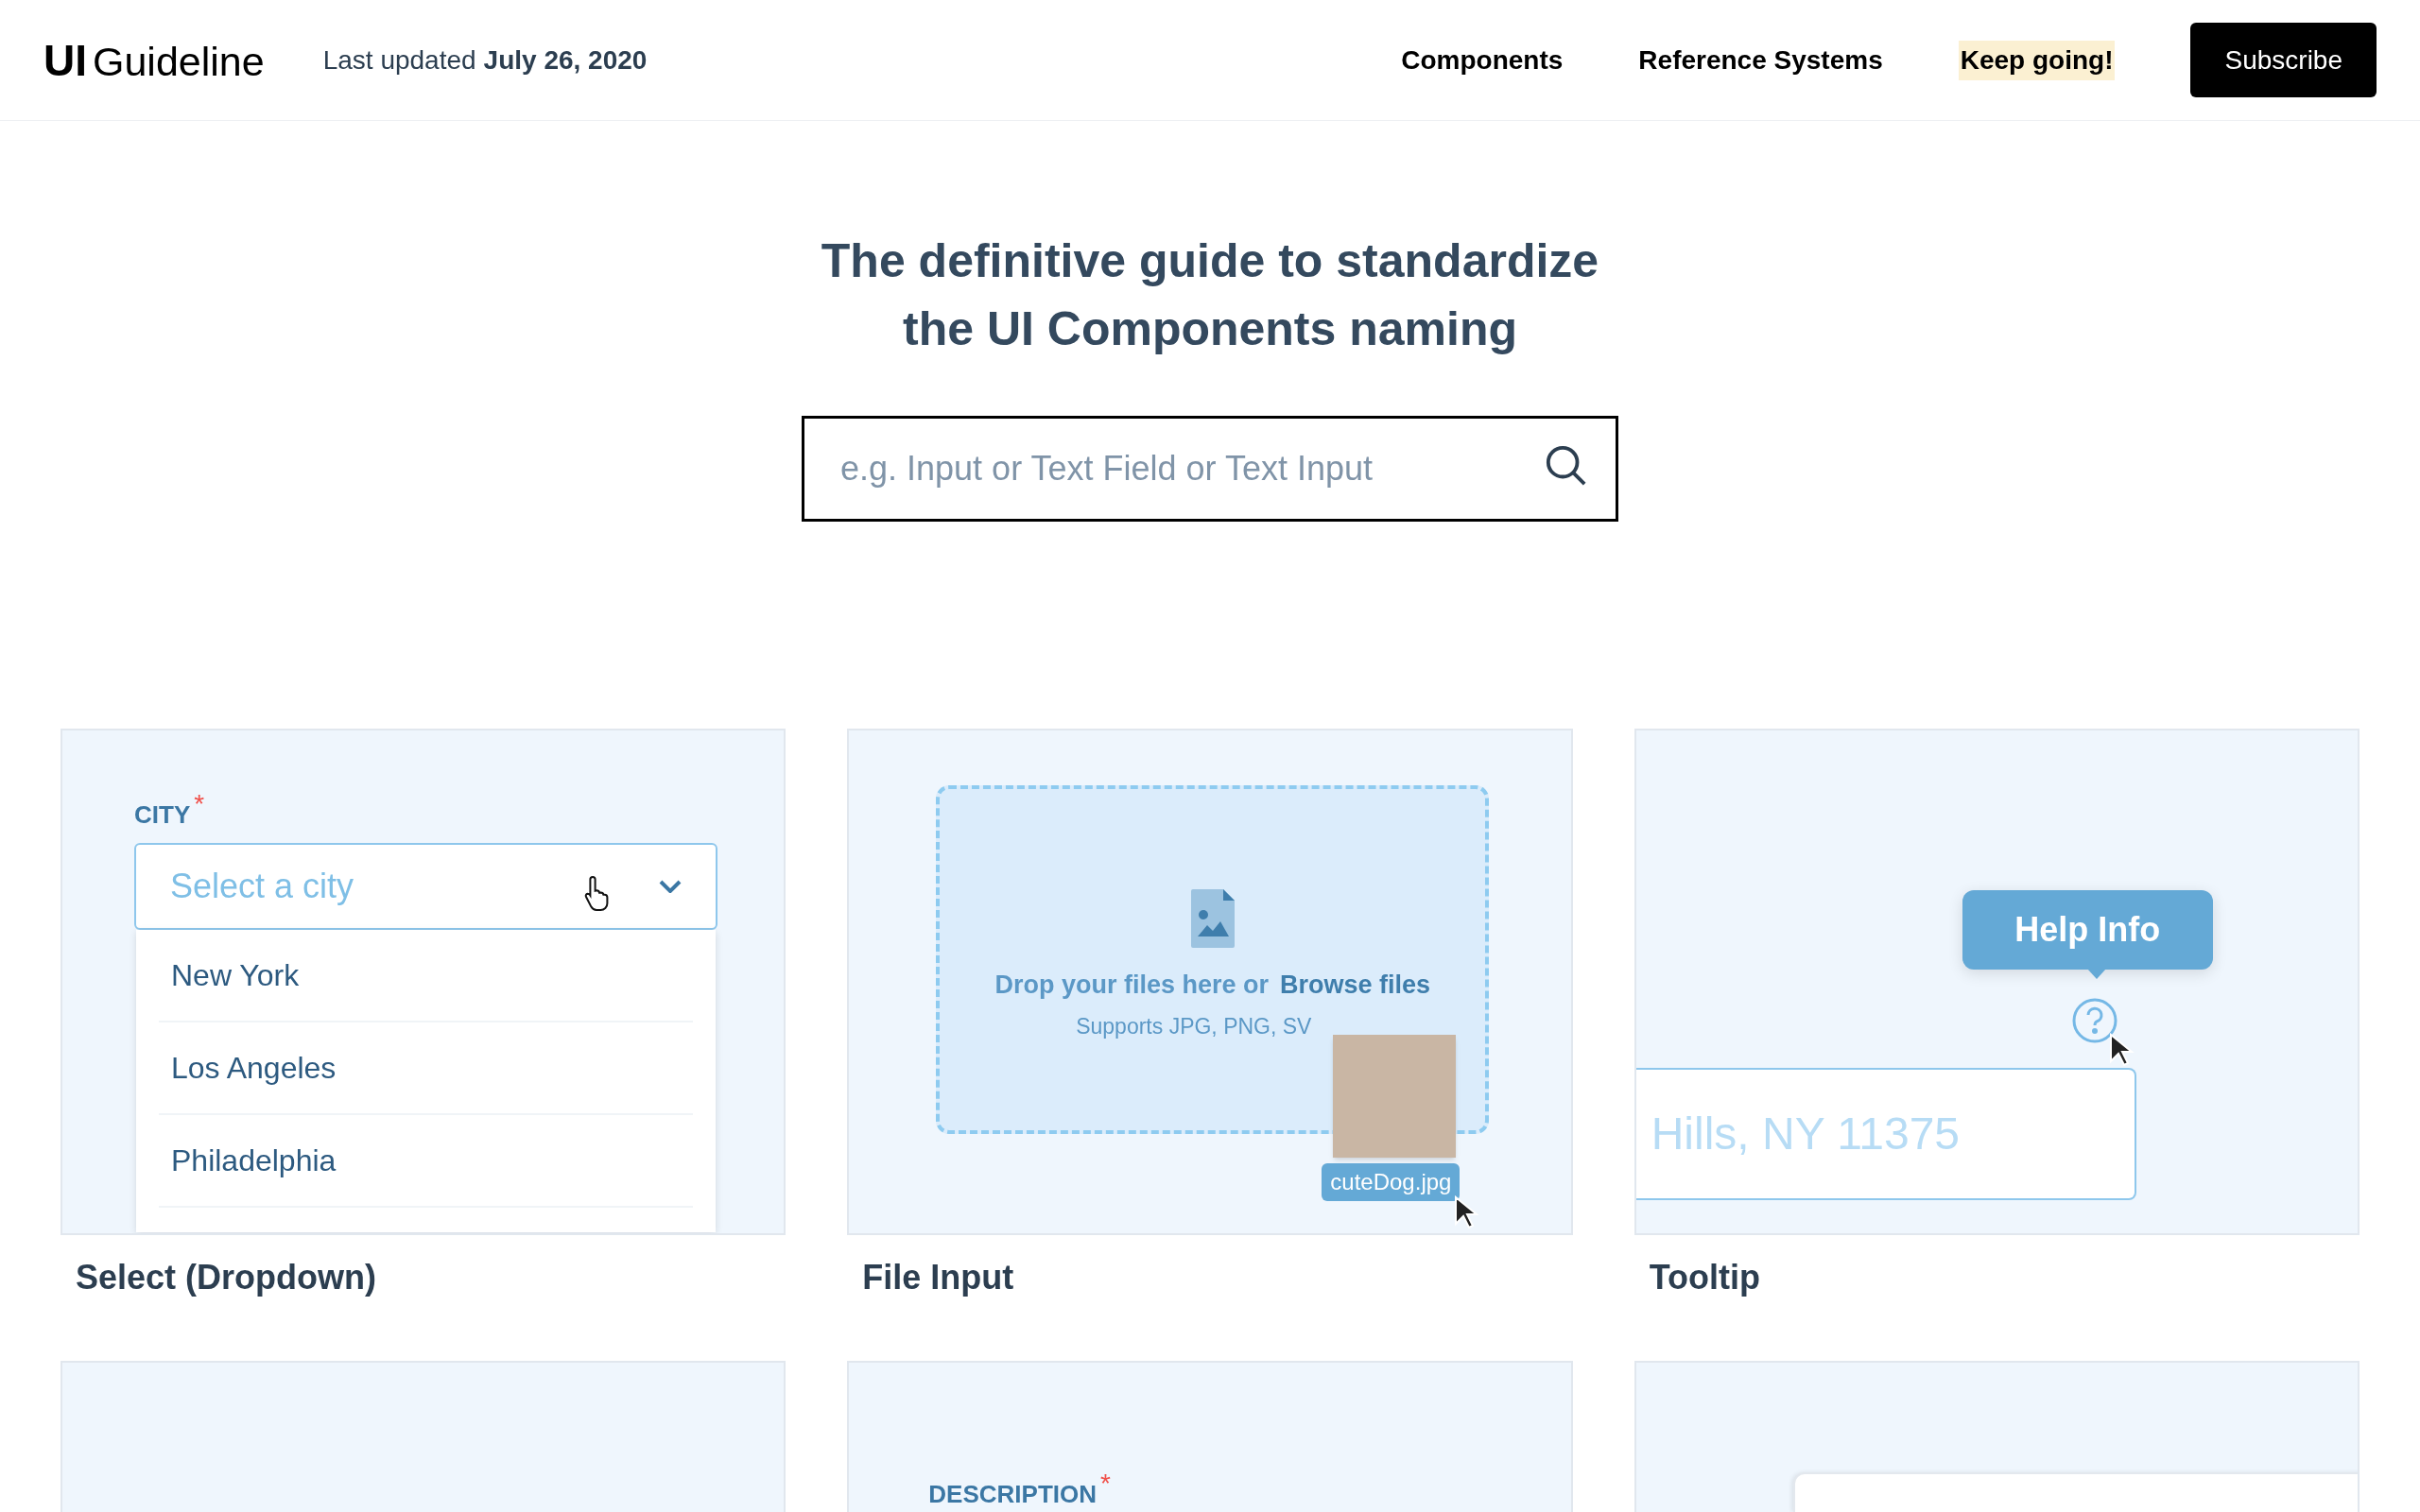 The height and width of the screenshot is (1512, 2420). I want to click on browse-files-link: Browse files, so click(1355, 985).